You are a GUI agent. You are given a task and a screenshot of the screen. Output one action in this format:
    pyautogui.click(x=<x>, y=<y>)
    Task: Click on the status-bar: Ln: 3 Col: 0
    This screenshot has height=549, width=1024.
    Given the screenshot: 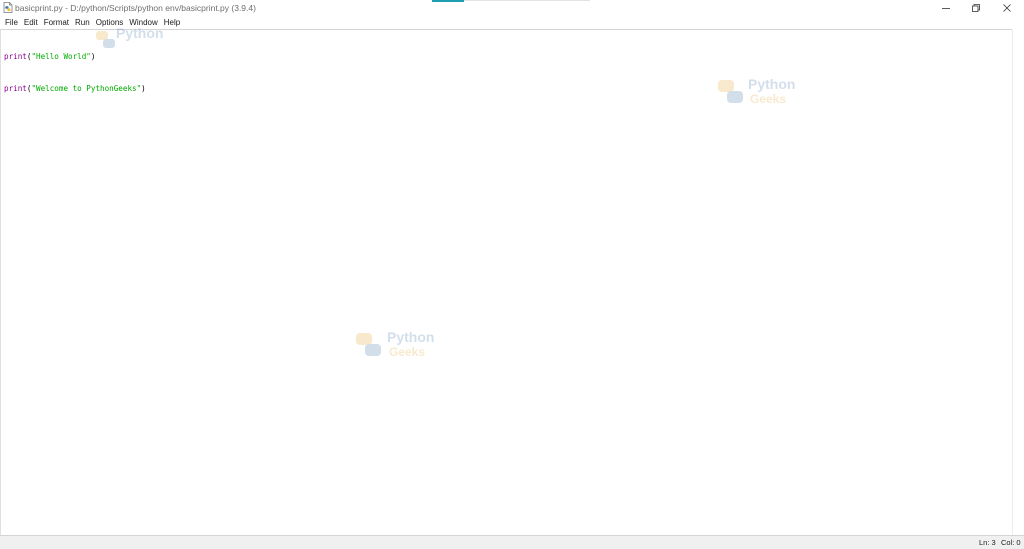 What is the action you would take?
    pyautogui.click(x=512, y=542)
    